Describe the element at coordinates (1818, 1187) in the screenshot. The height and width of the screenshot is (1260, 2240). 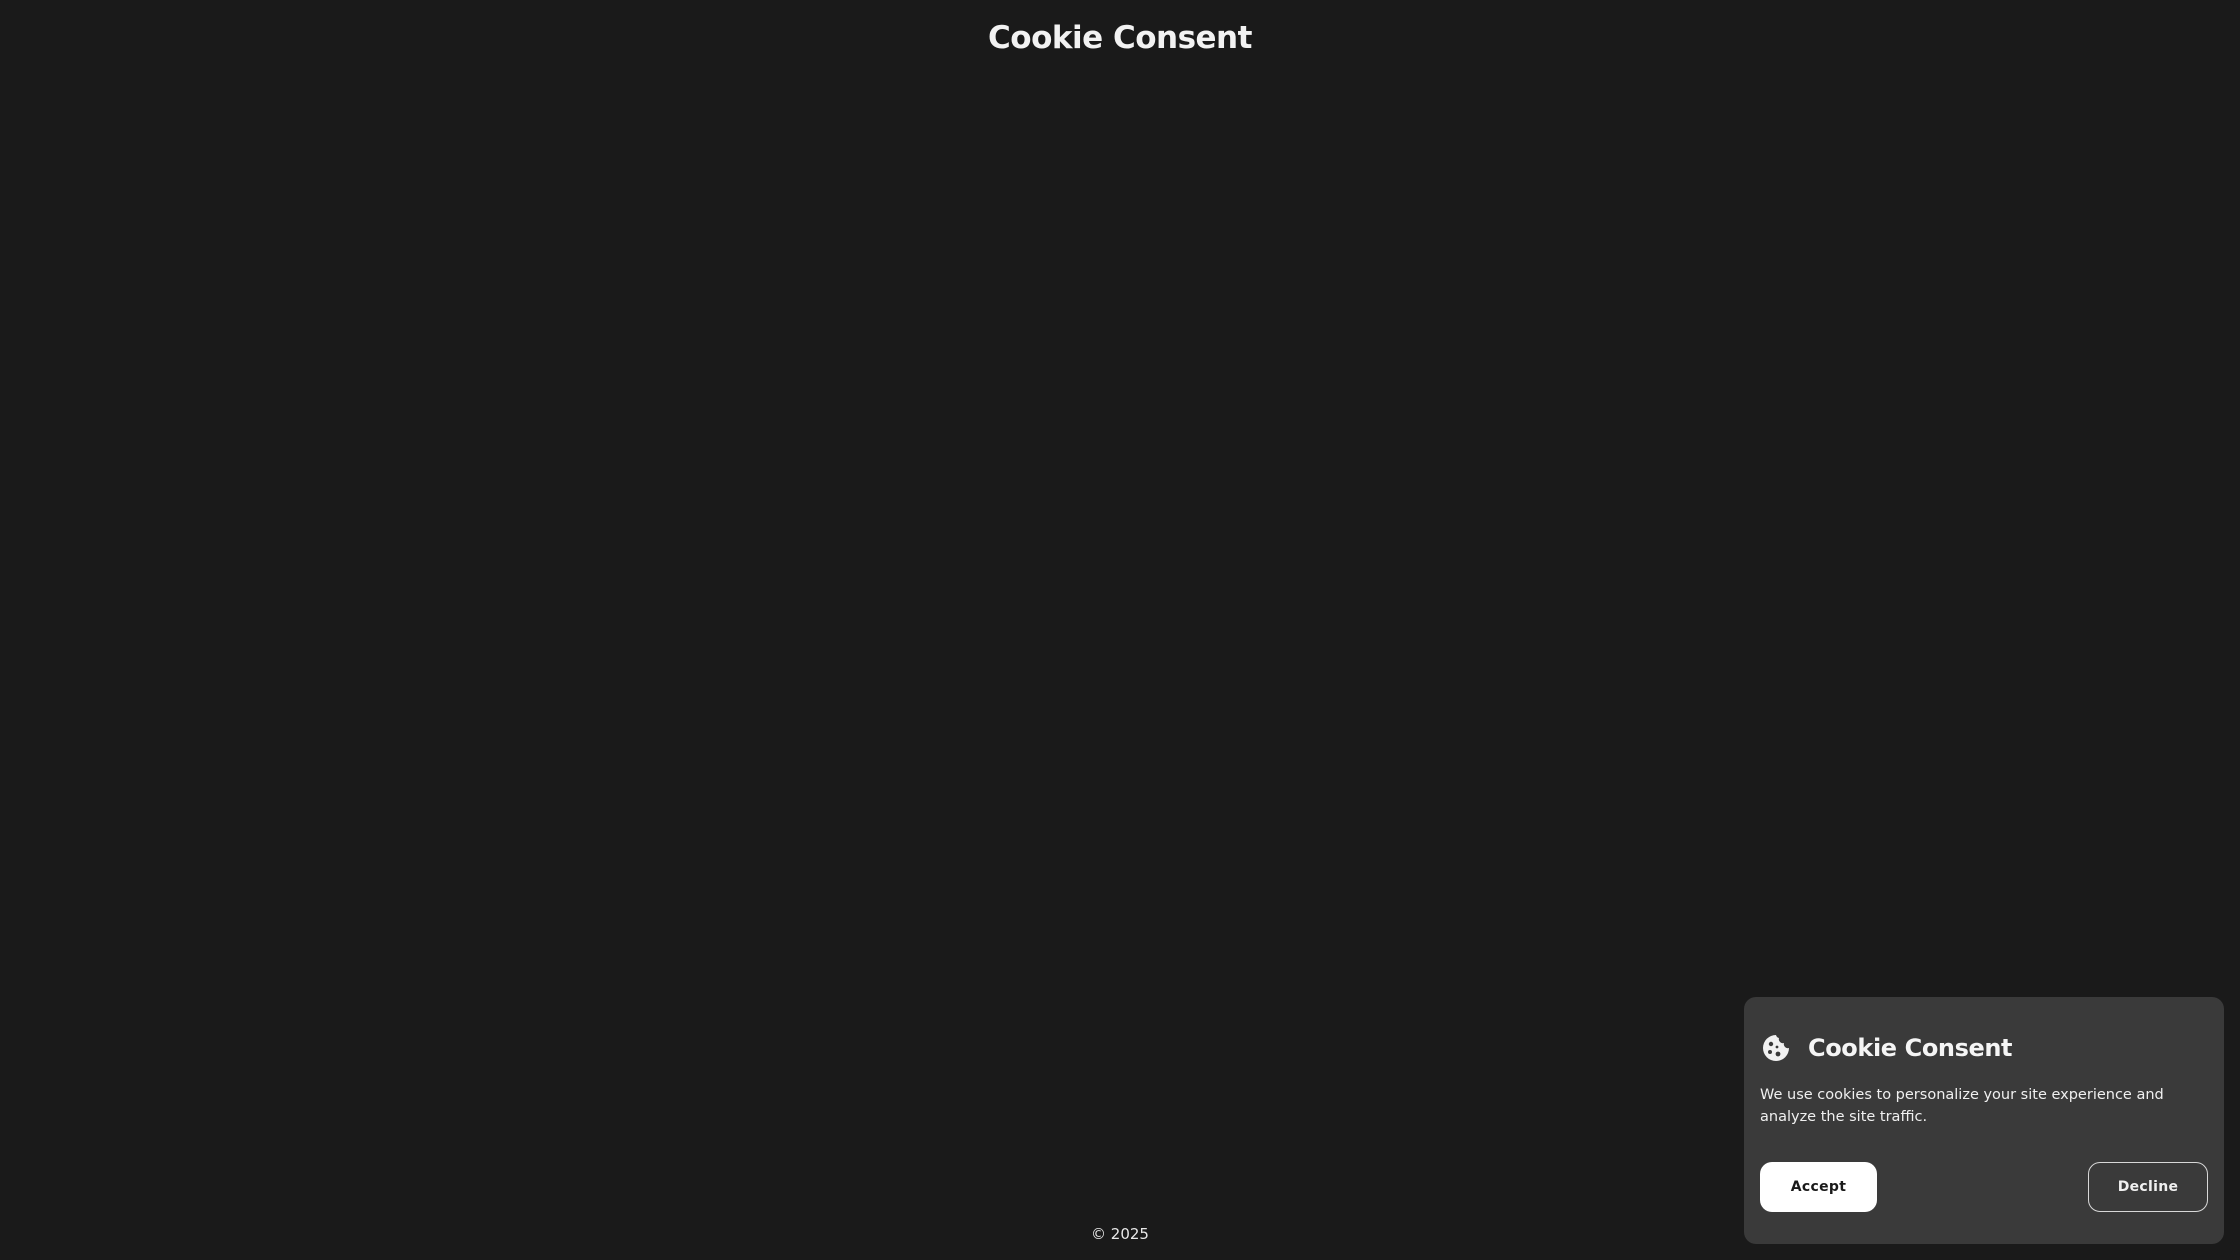
I see `accept-button: Accept` at that location.